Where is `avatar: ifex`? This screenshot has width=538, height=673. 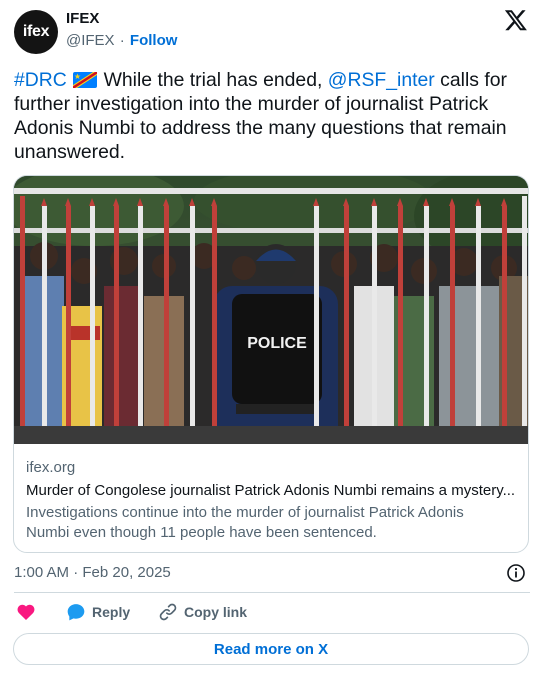 avatar: ifex is located at coordinates (36, 32).